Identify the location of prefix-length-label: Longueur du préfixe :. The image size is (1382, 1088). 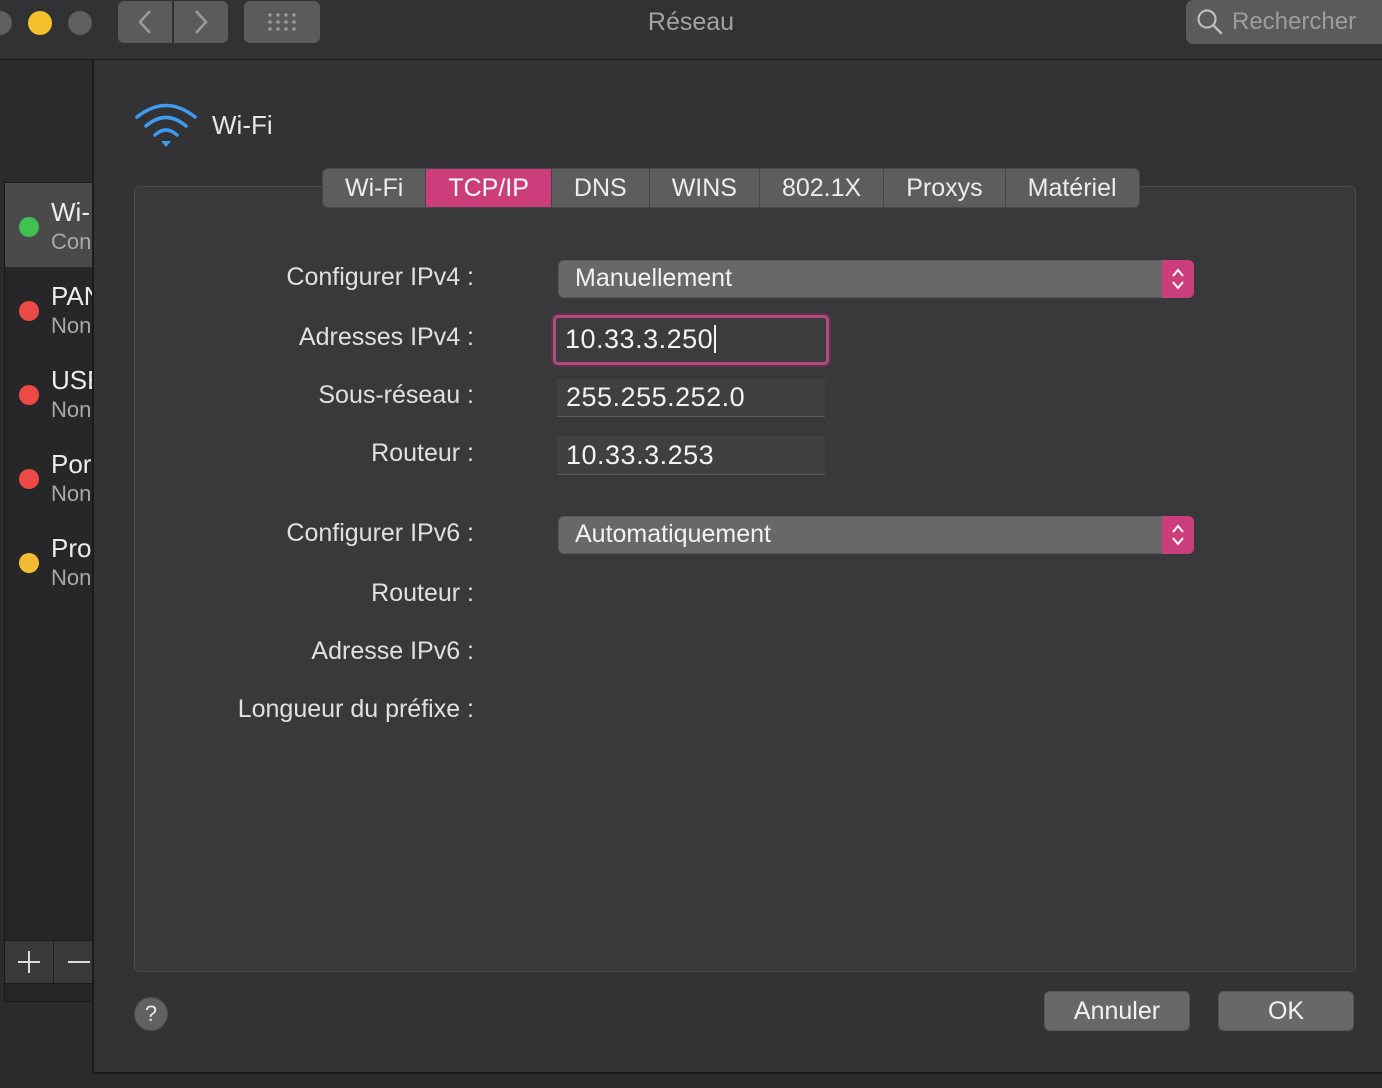
(355, 709).